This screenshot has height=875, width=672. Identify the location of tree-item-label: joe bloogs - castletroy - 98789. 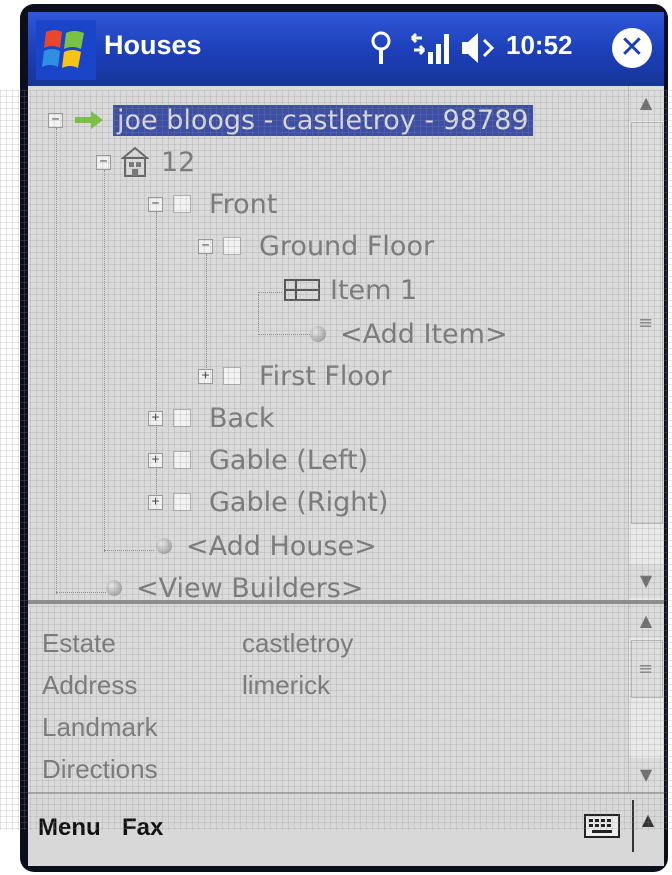
(323, 120).